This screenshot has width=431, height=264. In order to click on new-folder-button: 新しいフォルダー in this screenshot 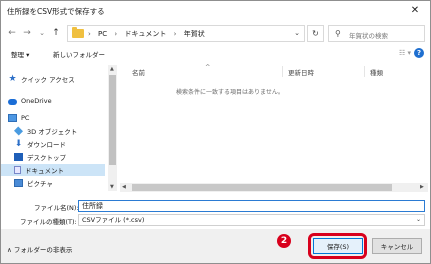, I will do `click(79, 54)`.